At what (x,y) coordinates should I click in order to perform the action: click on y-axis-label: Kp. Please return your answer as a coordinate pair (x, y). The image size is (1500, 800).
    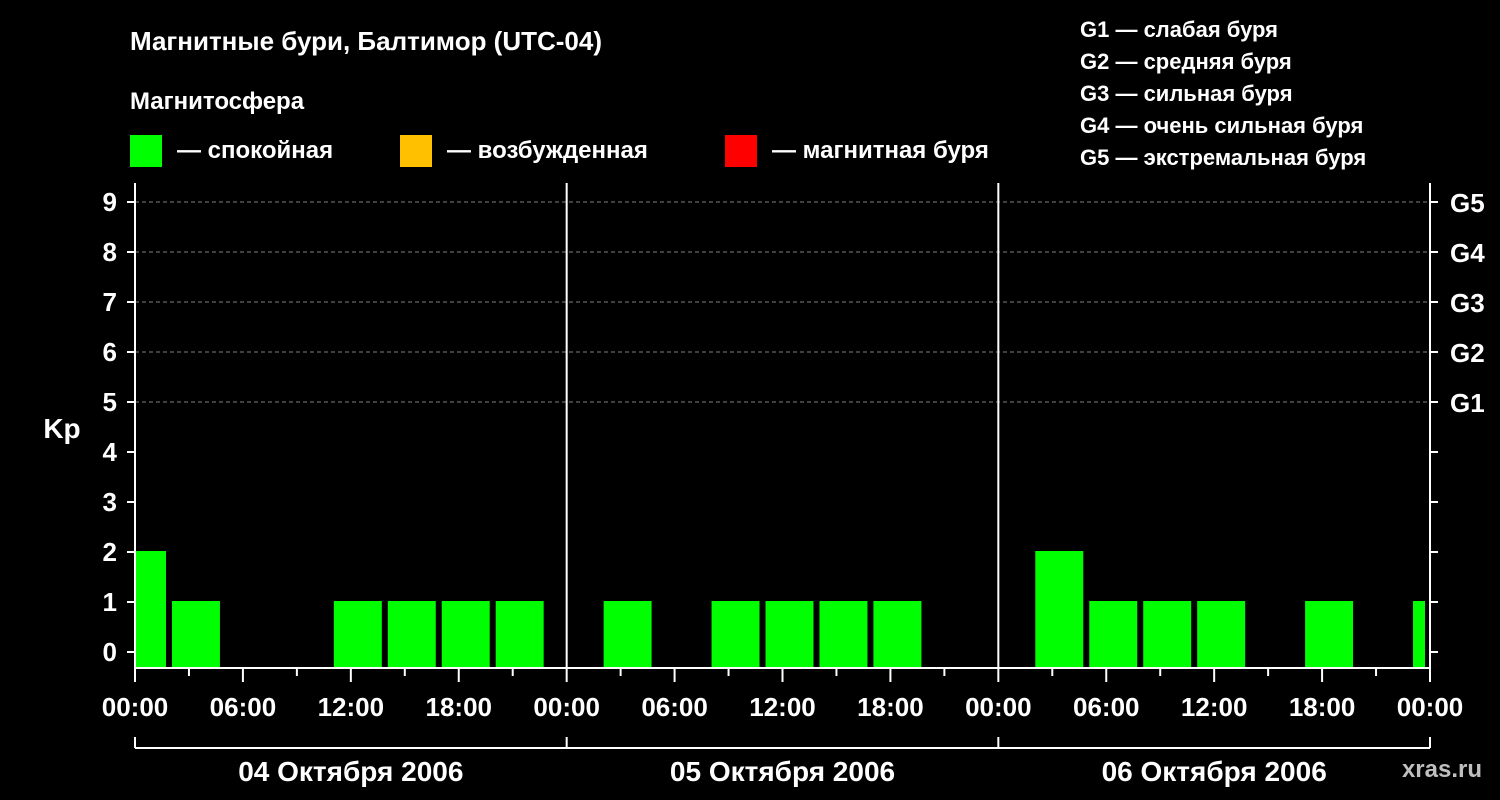
    Looking at the image, I should click on (61, 428).